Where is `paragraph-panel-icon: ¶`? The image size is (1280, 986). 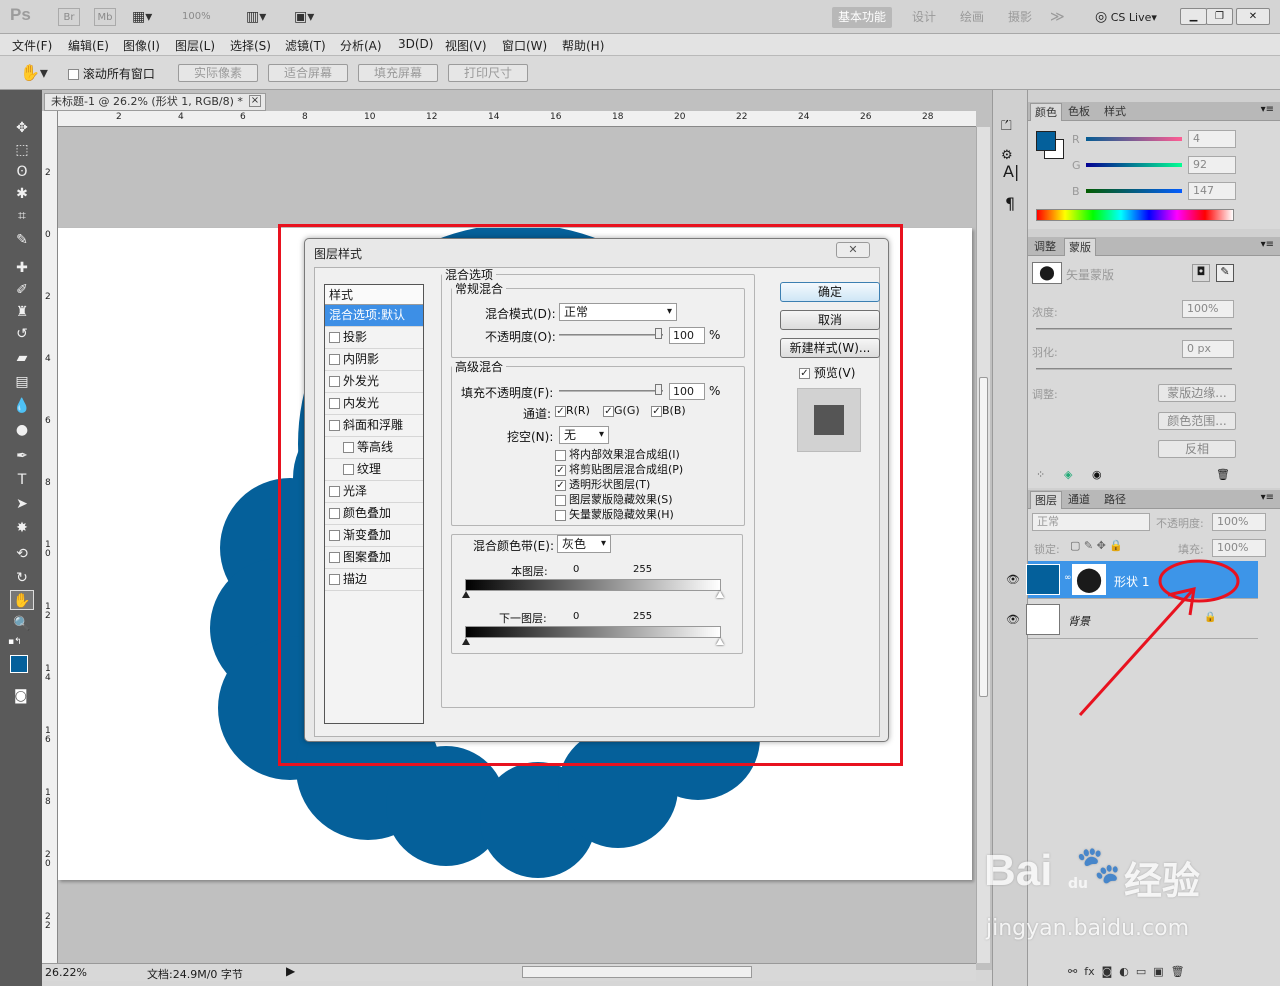
paragraph-panel-icon: ¶ is located at coordinates (1010, 203).